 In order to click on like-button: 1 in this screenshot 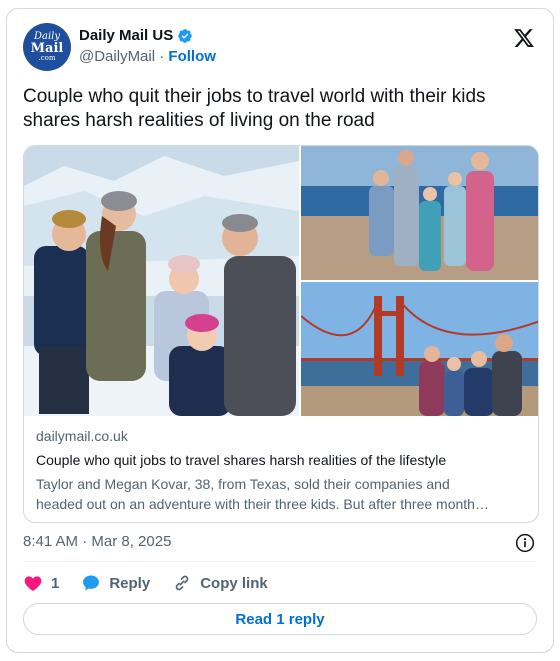, I will do `click(41, 583)`.